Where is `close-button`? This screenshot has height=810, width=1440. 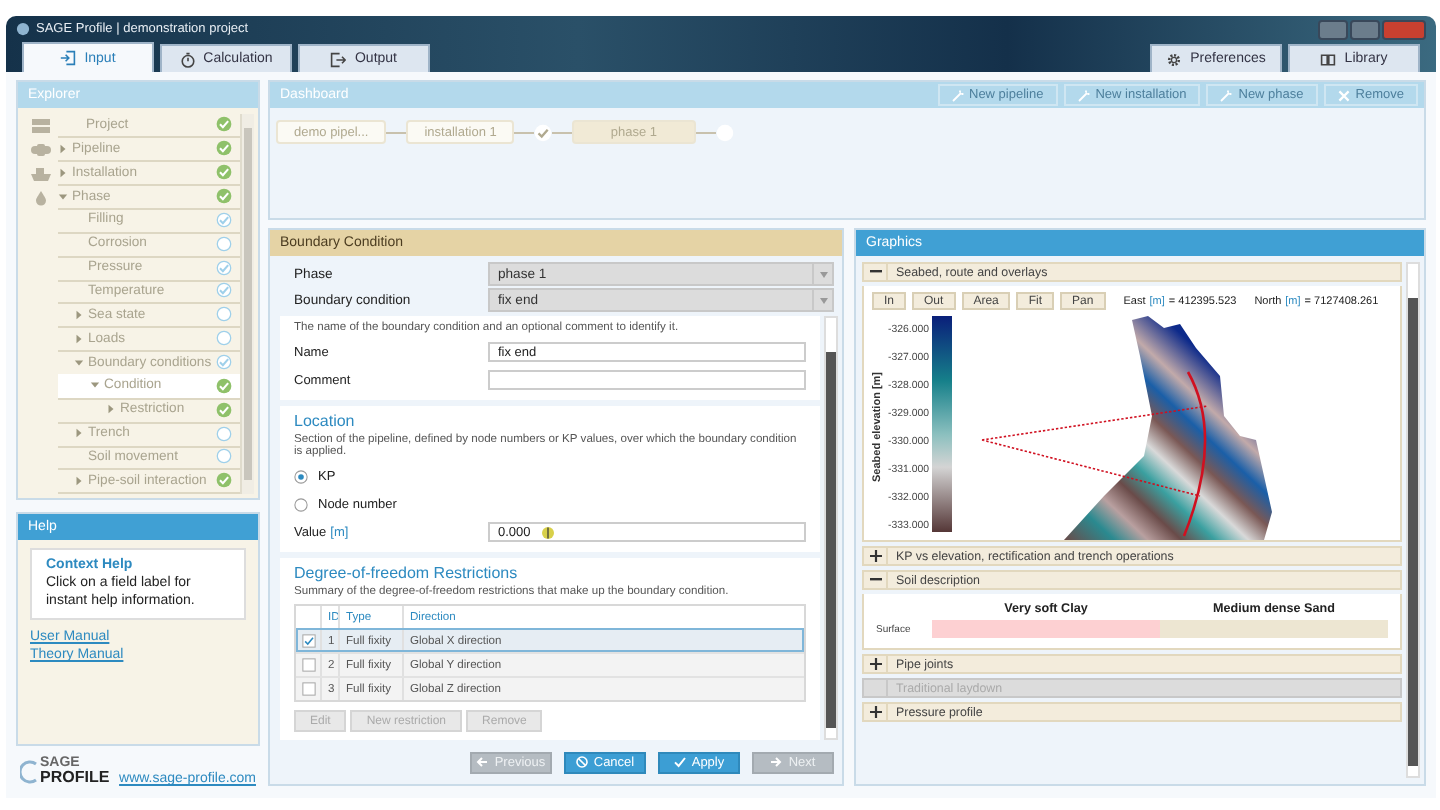 close-button is located at coordinates (1404, 29).